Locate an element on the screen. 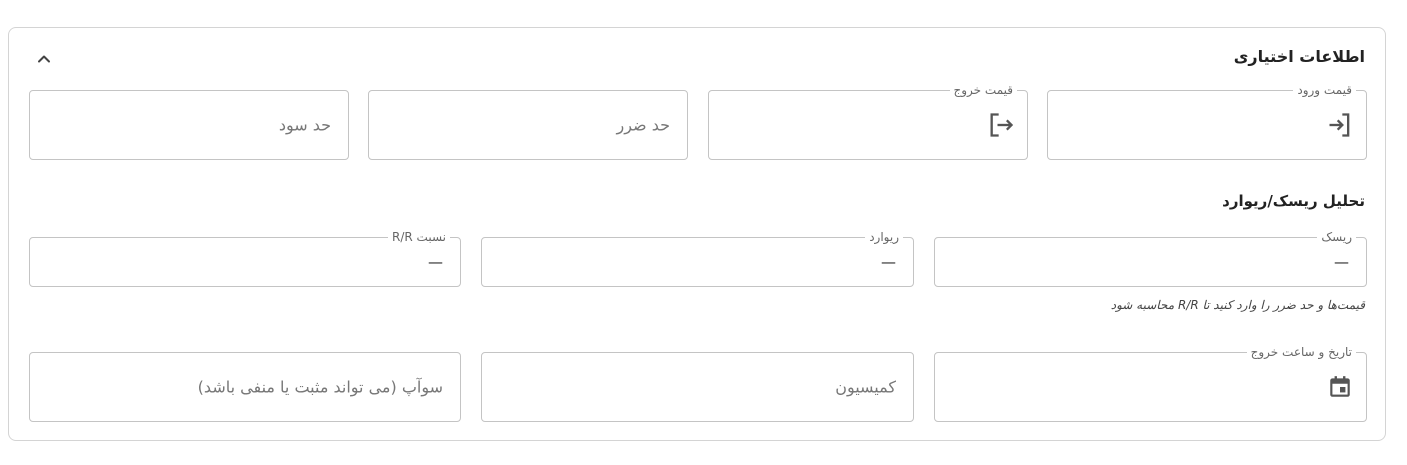 This screenshot has width=1407, height=465. reward-value: — is located at coordinates (888, 262).